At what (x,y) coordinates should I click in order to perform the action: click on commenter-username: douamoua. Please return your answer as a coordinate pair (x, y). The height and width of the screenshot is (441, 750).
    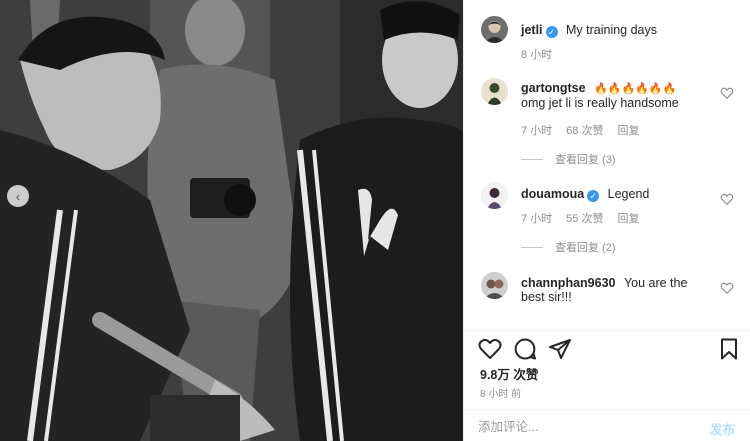
    Looking at the image, I should click on (552, 194).